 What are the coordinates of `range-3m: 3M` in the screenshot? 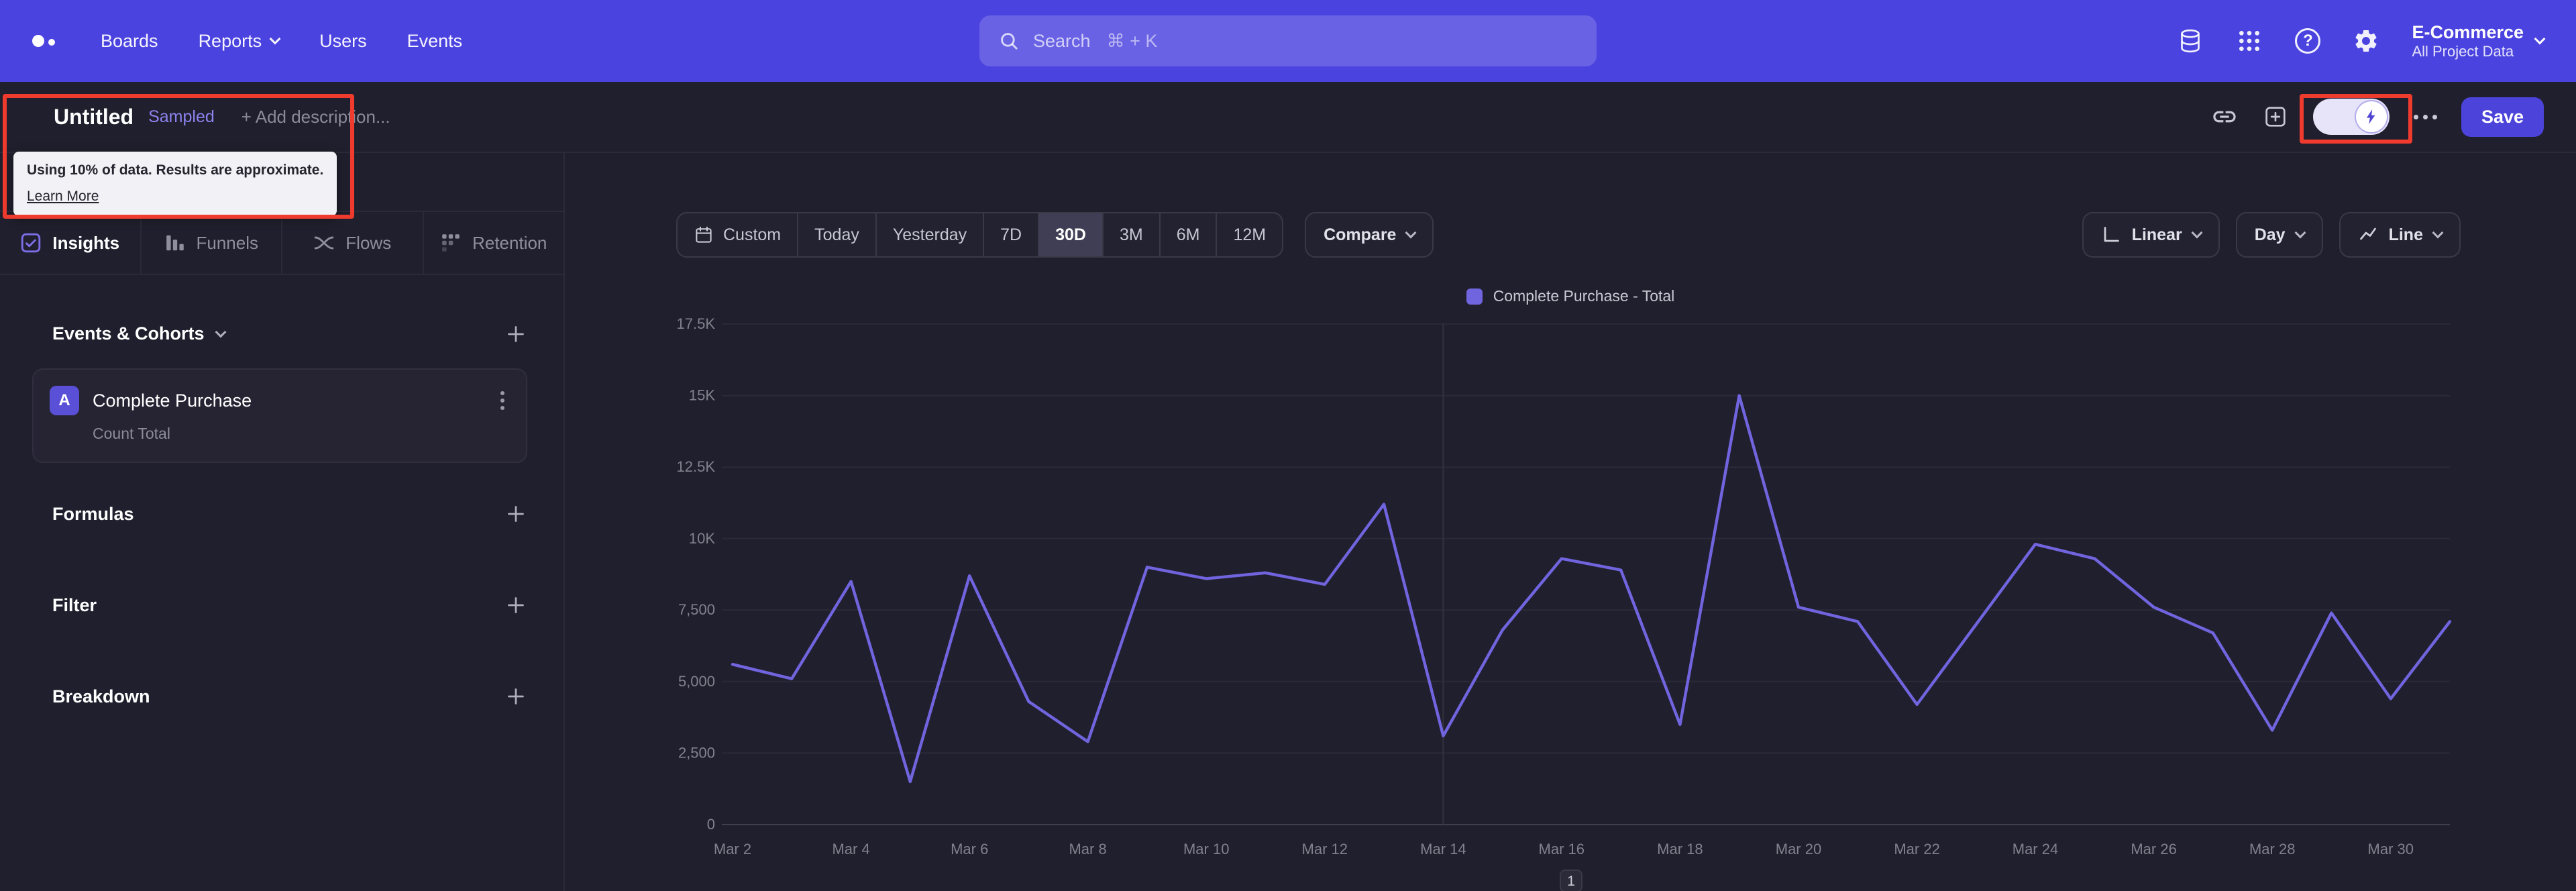 It's located at (1130, 234).